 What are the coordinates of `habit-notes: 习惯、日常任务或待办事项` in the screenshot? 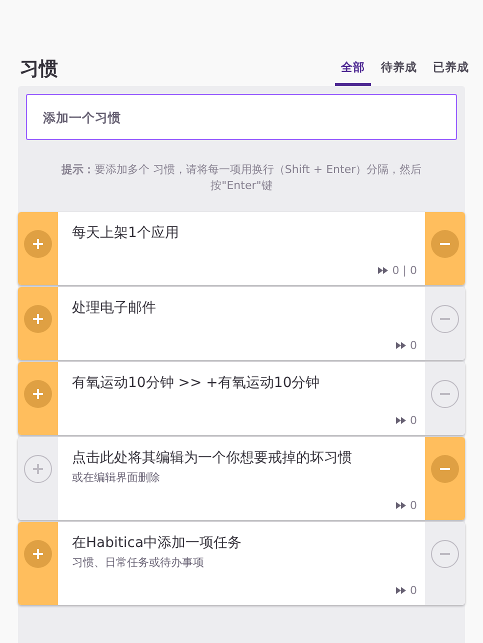 It's located at (138, 562).